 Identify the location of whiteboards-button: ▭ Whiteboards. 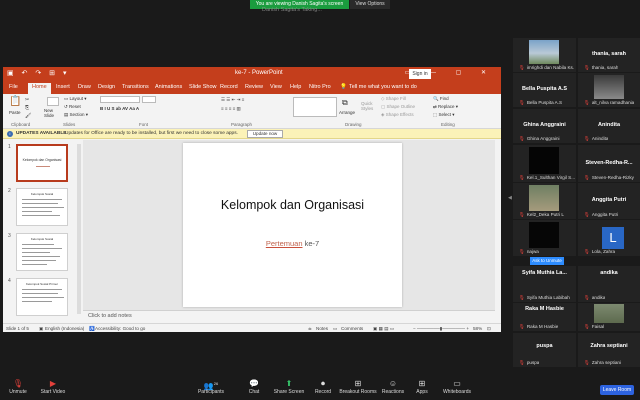
(457, 387).